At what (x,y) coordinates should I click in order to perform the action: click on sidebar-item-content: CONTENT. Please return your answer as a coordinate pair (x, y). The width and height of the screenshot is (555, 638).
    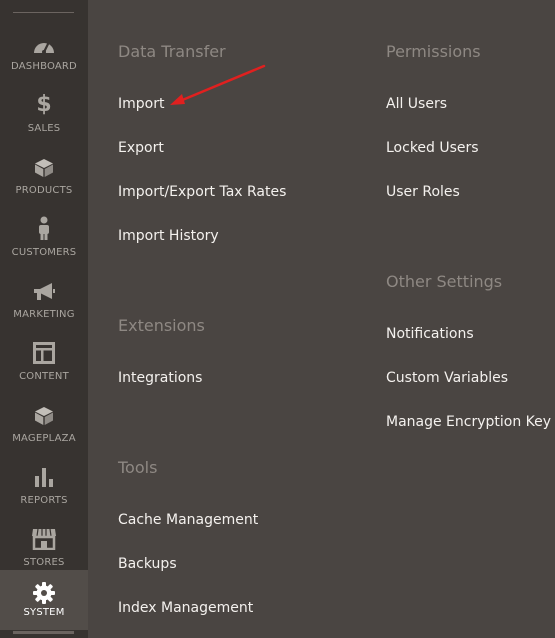
    Looking at the image, I should click on (44, 365).